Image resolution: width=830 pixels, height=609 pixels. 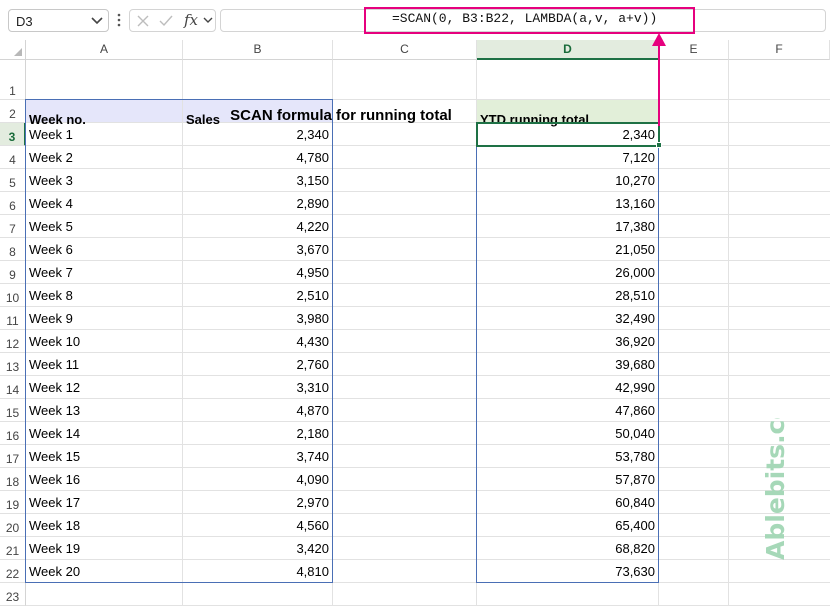 What do you see at coordinates (567, 410) in the screenshot?
I see `cell-ytd-total: 47,860` at bounding box center [567, 410].